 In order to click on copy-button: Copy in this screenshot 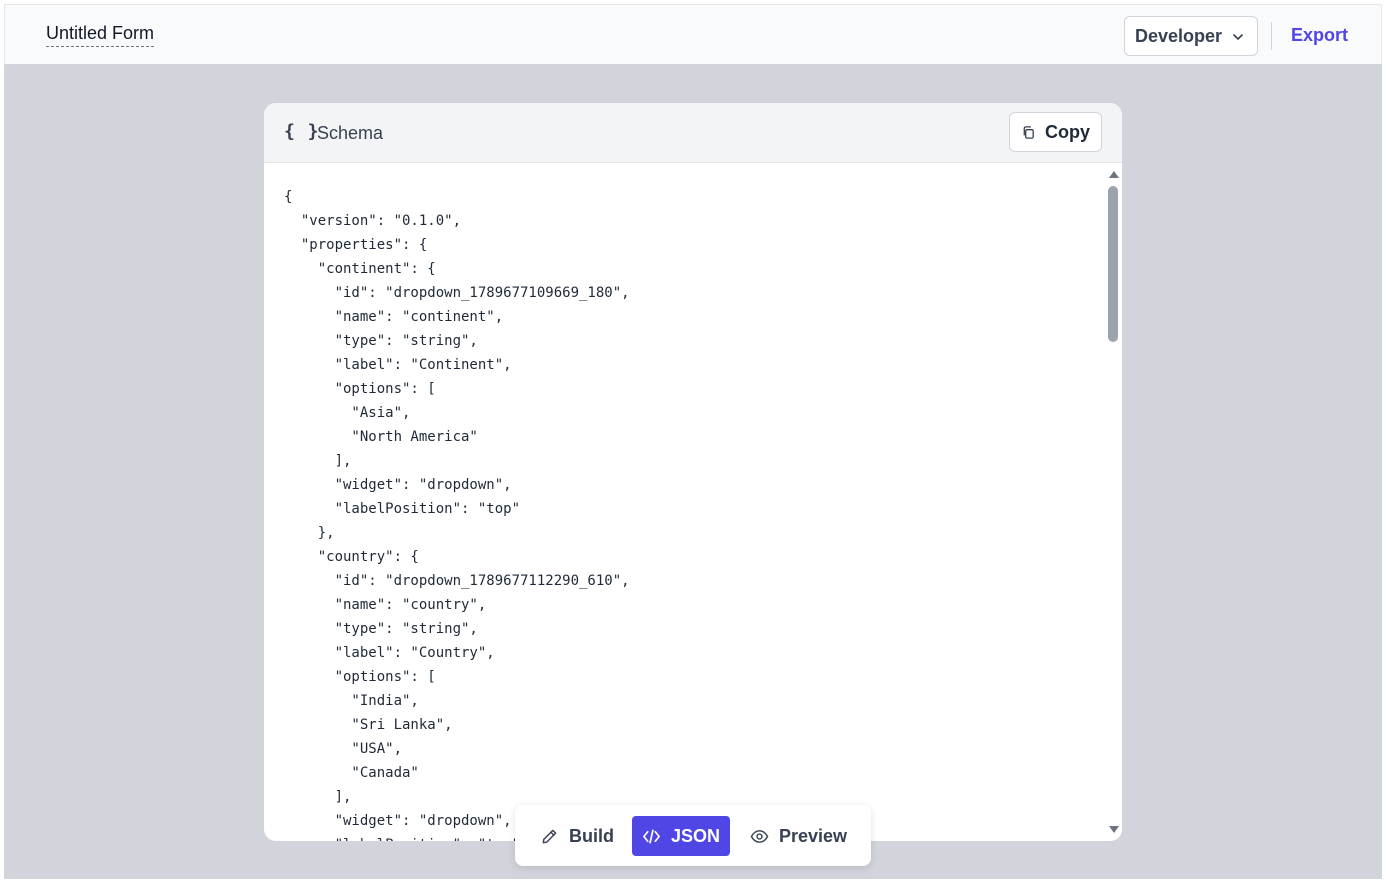, I will do `click(1055, 132)`.